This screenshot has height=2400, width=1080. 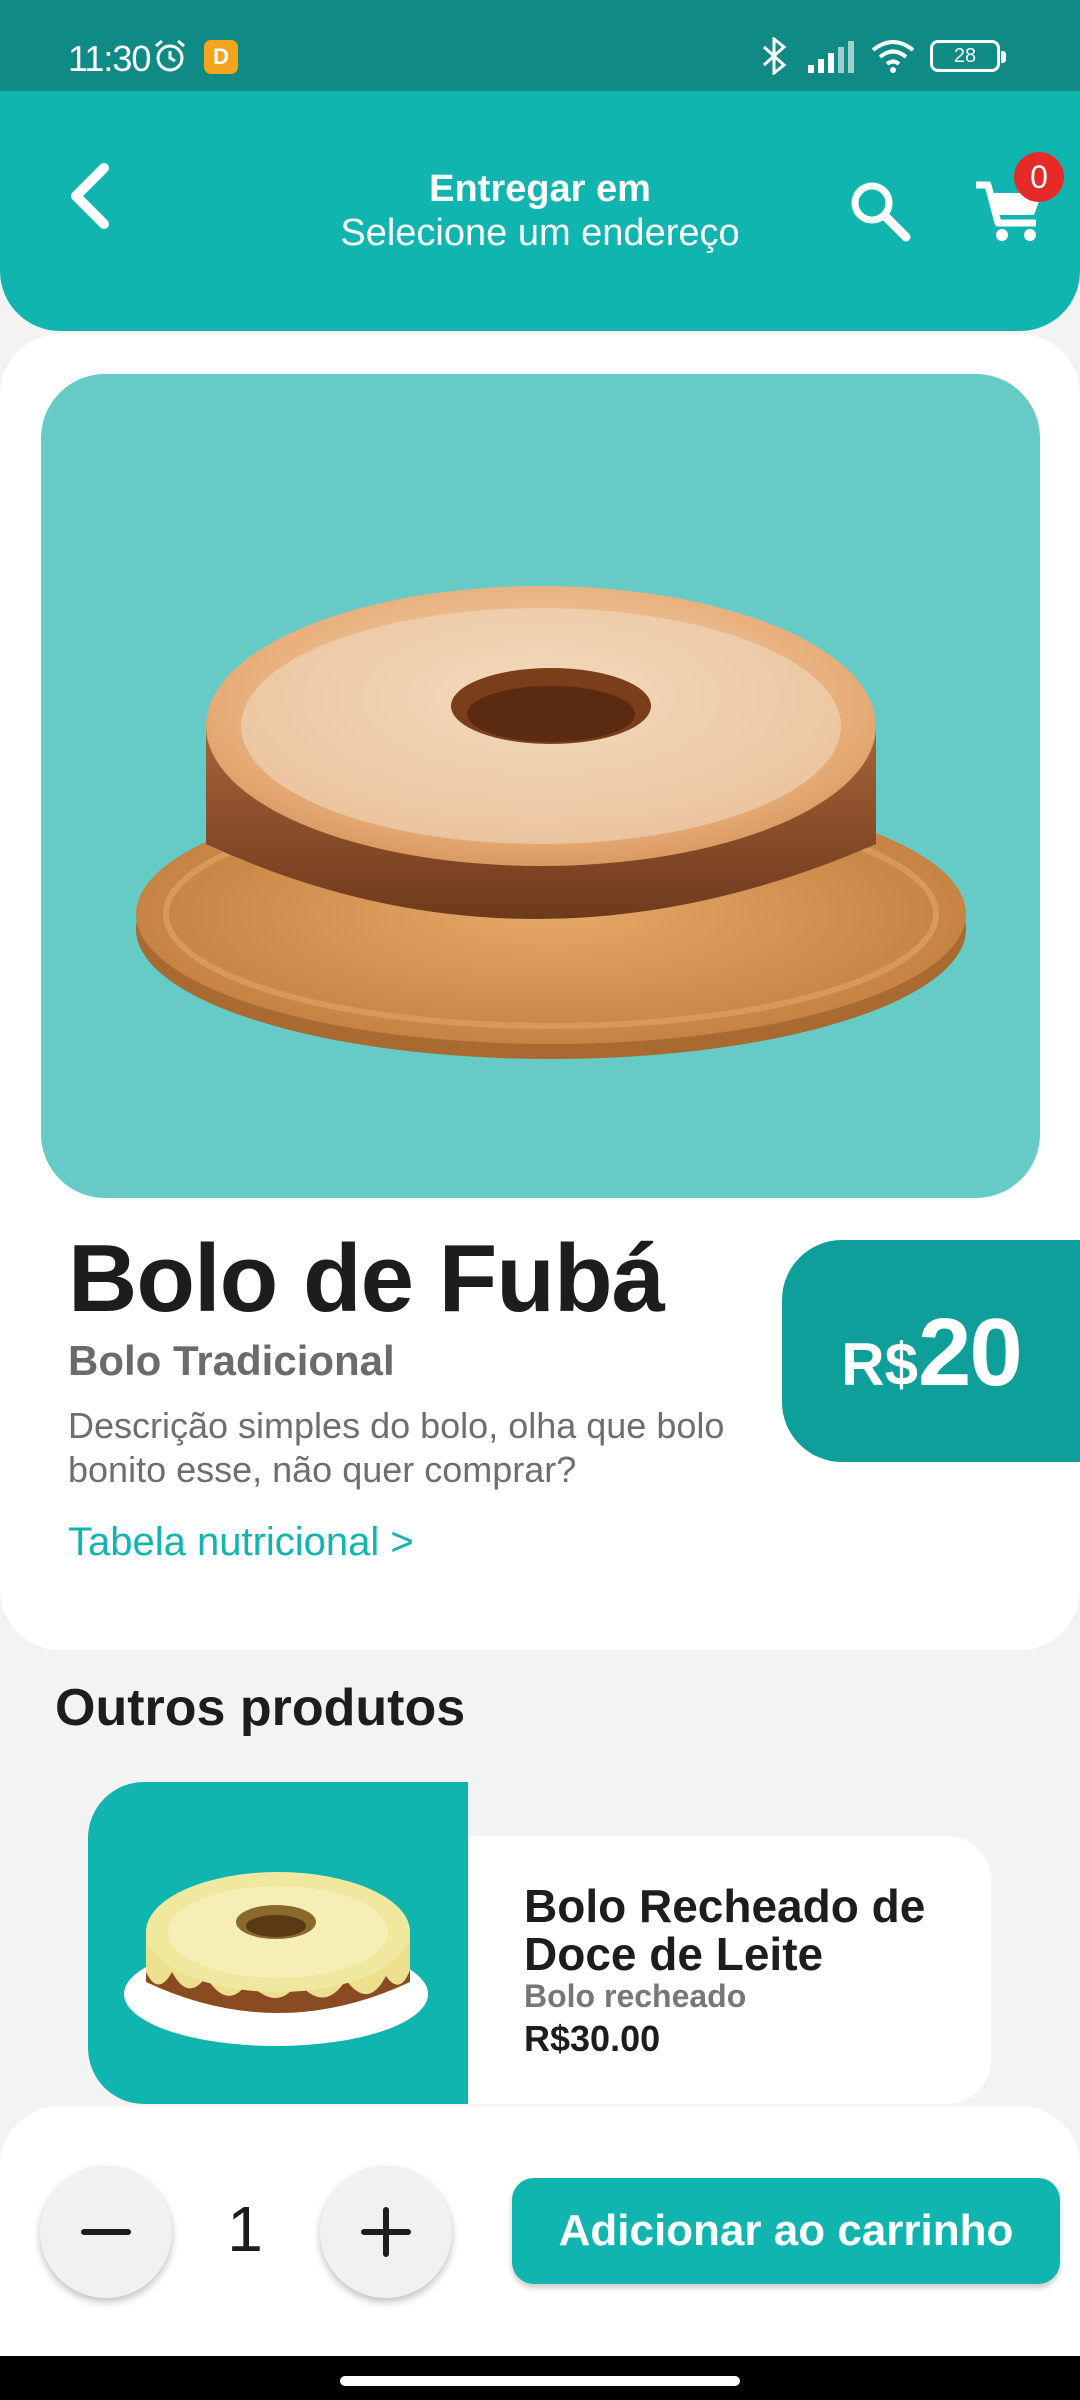 I want to click on minus-icon, so click(x=106, y=2232).